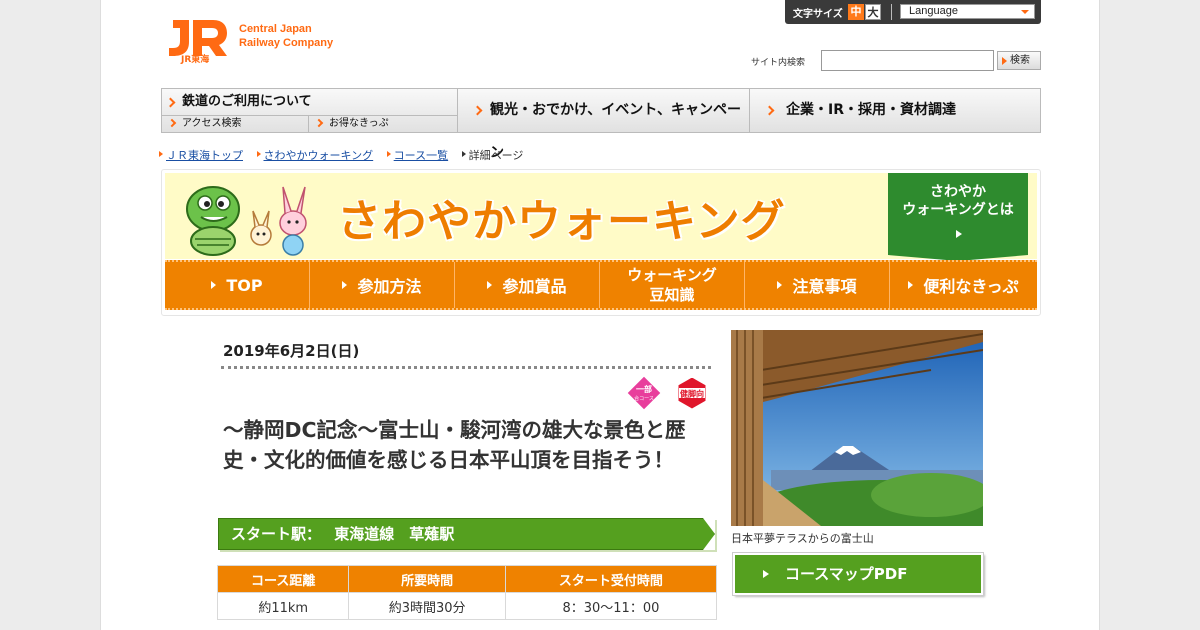  Describe the element at coordinates (933, 11) in the screenshot. I see `language-select-label: Language` at that location.